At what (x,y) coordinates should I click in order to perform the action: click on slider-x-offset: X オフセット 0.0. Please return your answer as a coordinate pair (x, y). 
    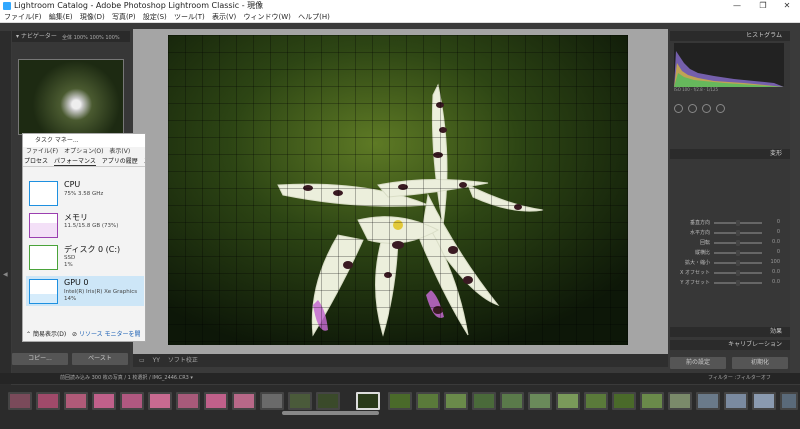
    Looking at the image, I should click on (729, 273).